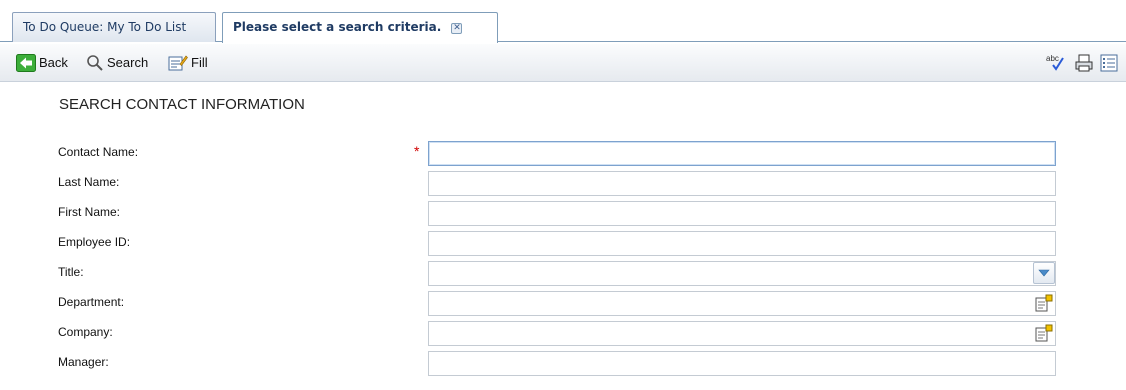 The width and height of the screenshot is (1126, 390). I want to click on tab-to-do-queue: To Do Queue: My To Do List, so click(114, 27).